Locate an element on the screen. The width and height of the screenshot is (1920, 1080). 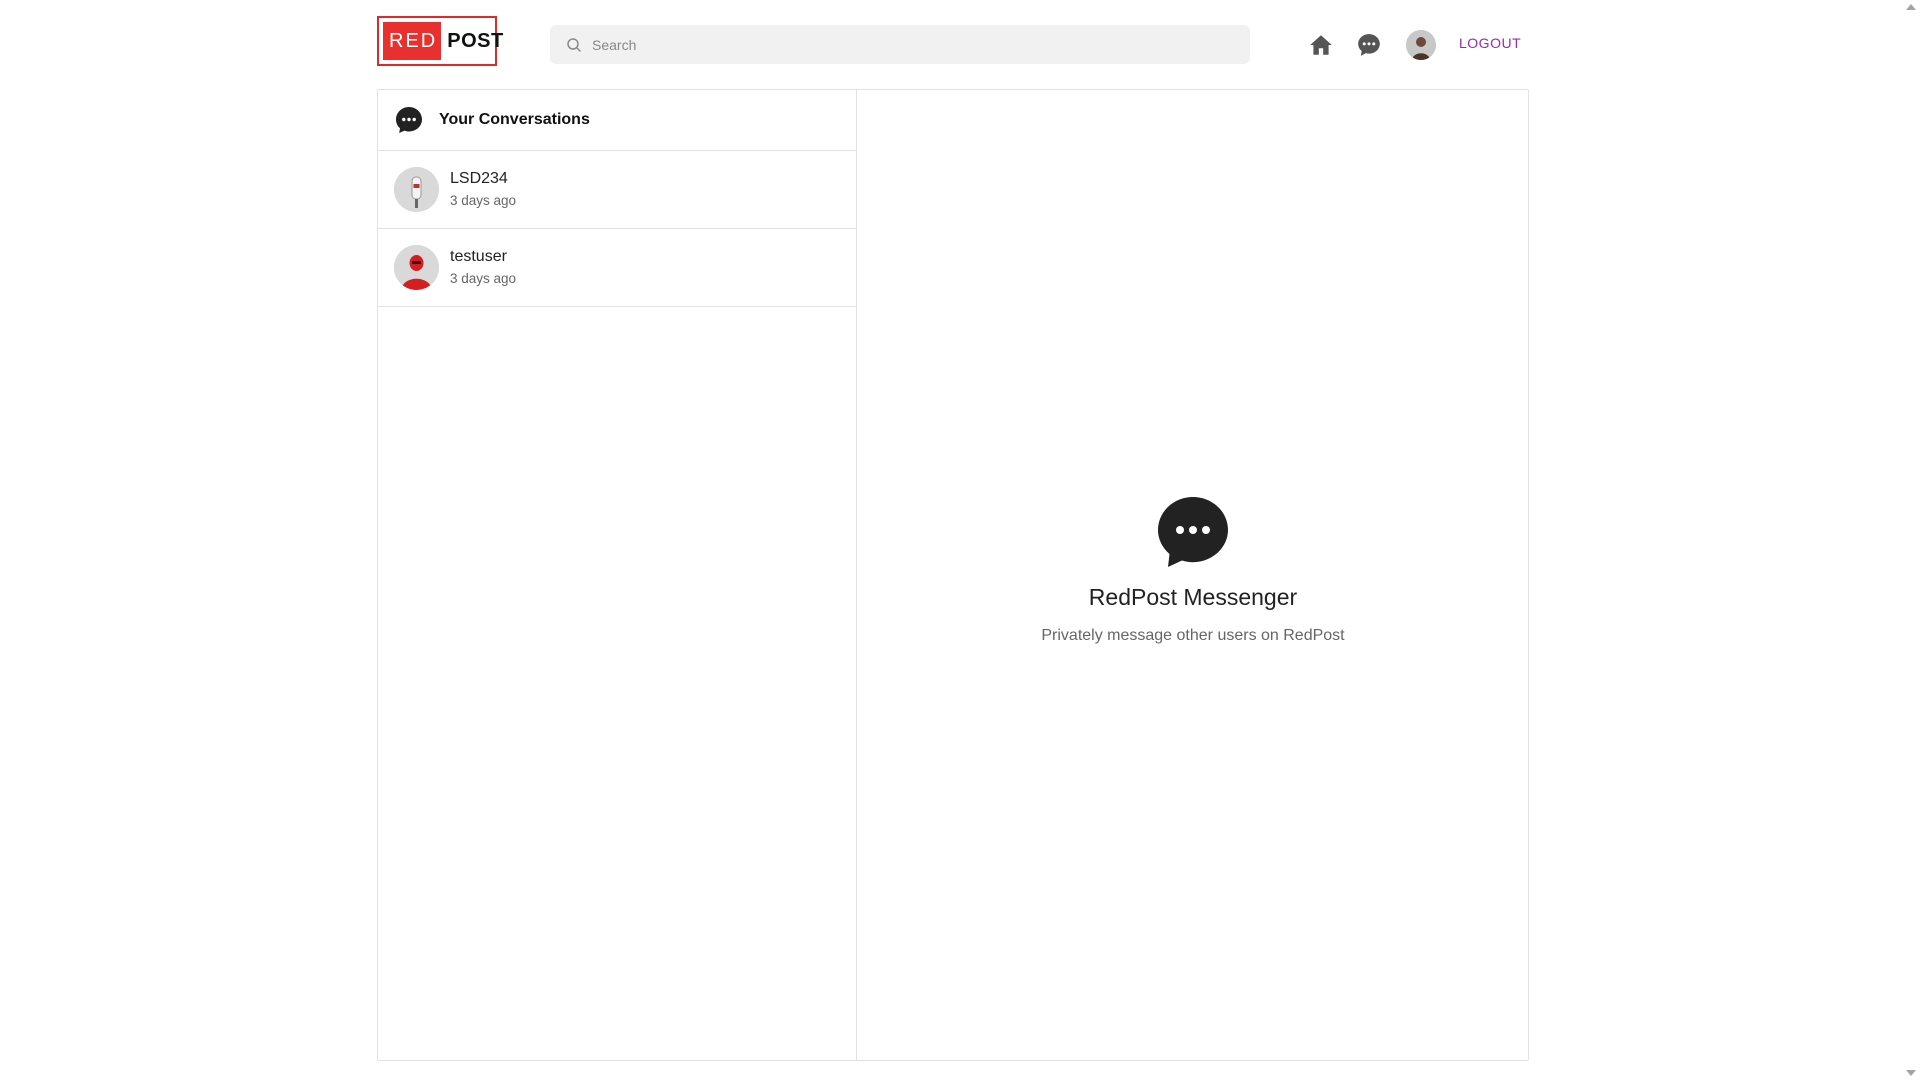
search-bar is located at coordinates (900, 44).